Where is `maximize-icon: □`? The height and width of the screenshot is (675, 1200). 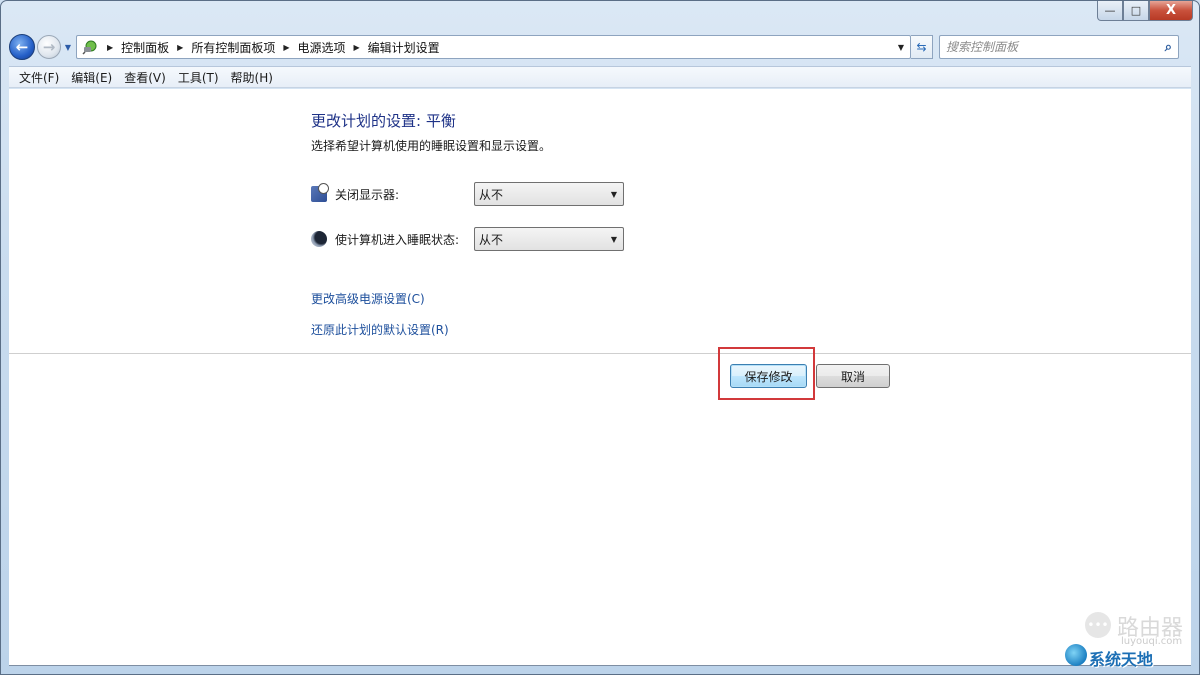
maximize-icon: □ is located at coordinates (1136, 10).